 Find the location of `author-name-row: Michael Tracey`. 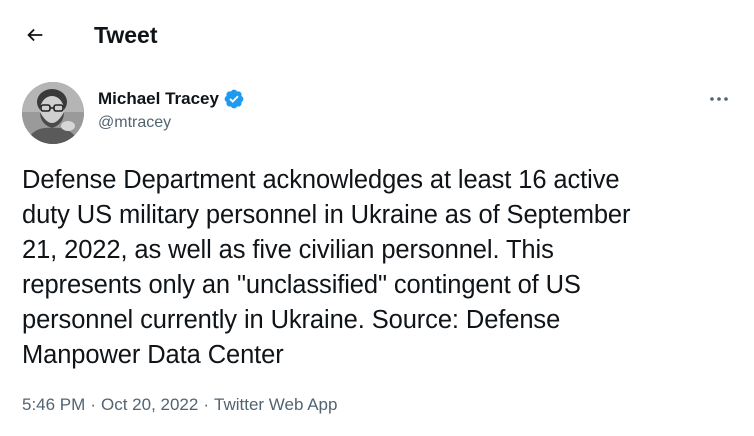

author-name-row: Michael Tracey is located at coordinates (171, 99).